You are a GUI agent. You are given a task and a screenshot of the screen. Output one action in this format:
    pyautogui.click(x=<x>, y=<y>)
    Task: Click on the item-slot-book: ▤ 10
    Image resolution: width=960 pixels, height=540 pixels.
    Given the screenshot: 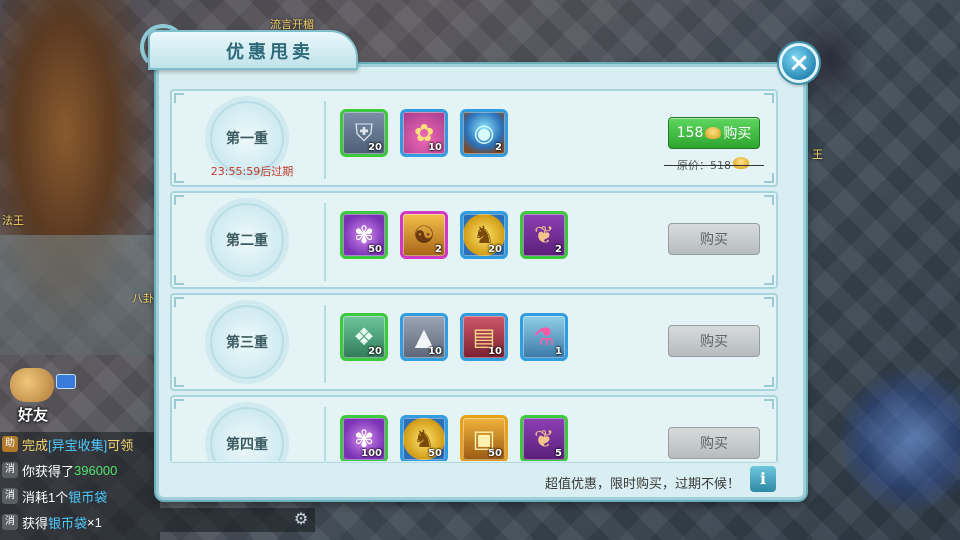 What is the action you would take?
    pyautogui.click(x=484, y=337)
    